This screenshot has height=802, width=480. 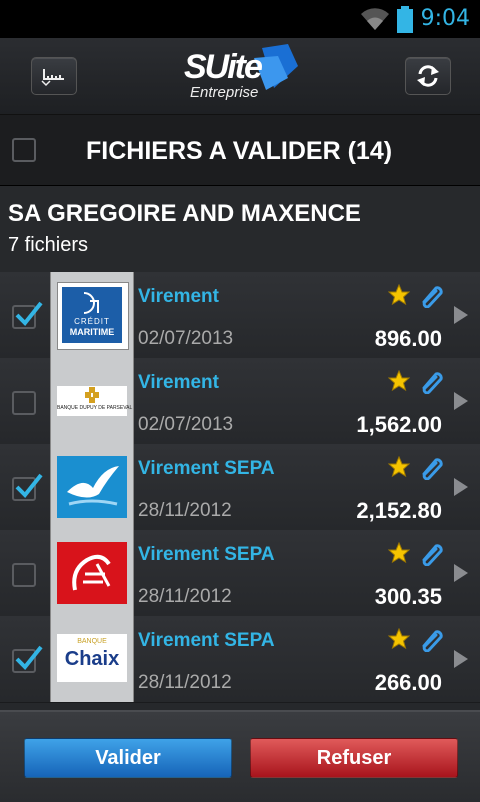 I want to click on list-item: Virement SEPA 28/11/2012 2,152.80, so click(x=240, y=487).